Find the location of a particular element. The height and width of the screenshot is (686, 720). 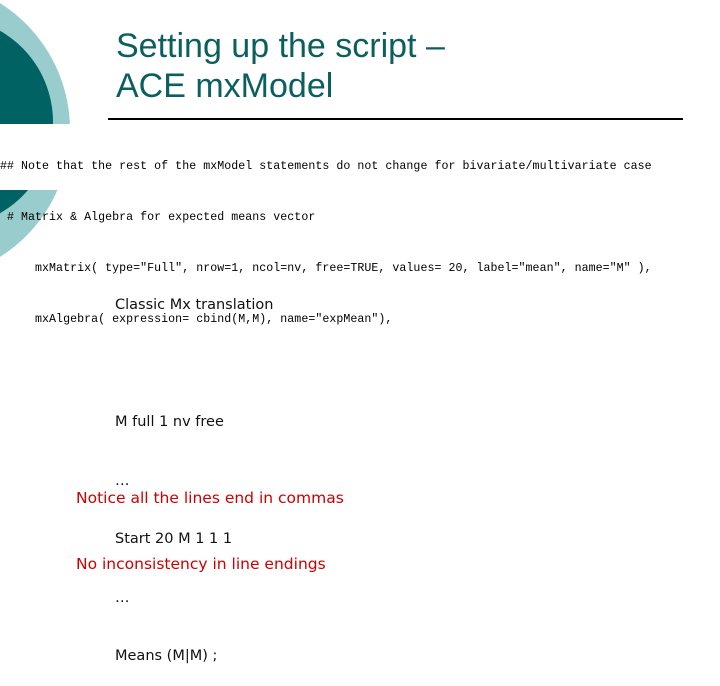

slide-title: Setting up the script – ACE mxModel is located at coordinates (280, 66).